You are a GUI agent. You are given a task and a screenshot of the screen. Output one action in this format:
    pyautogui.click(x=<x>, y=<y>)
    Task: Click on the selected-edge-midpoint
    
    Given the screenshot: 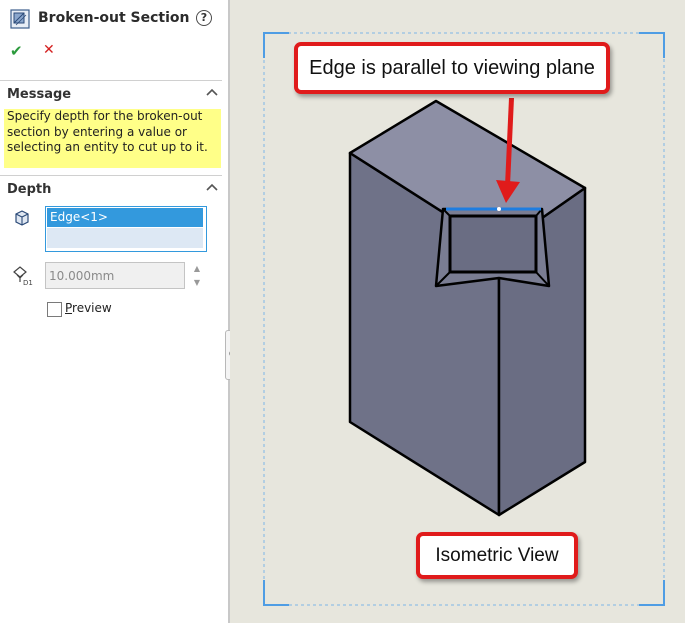 What is the action you would take?
    pyautogui.click(x=499, y=209)
    